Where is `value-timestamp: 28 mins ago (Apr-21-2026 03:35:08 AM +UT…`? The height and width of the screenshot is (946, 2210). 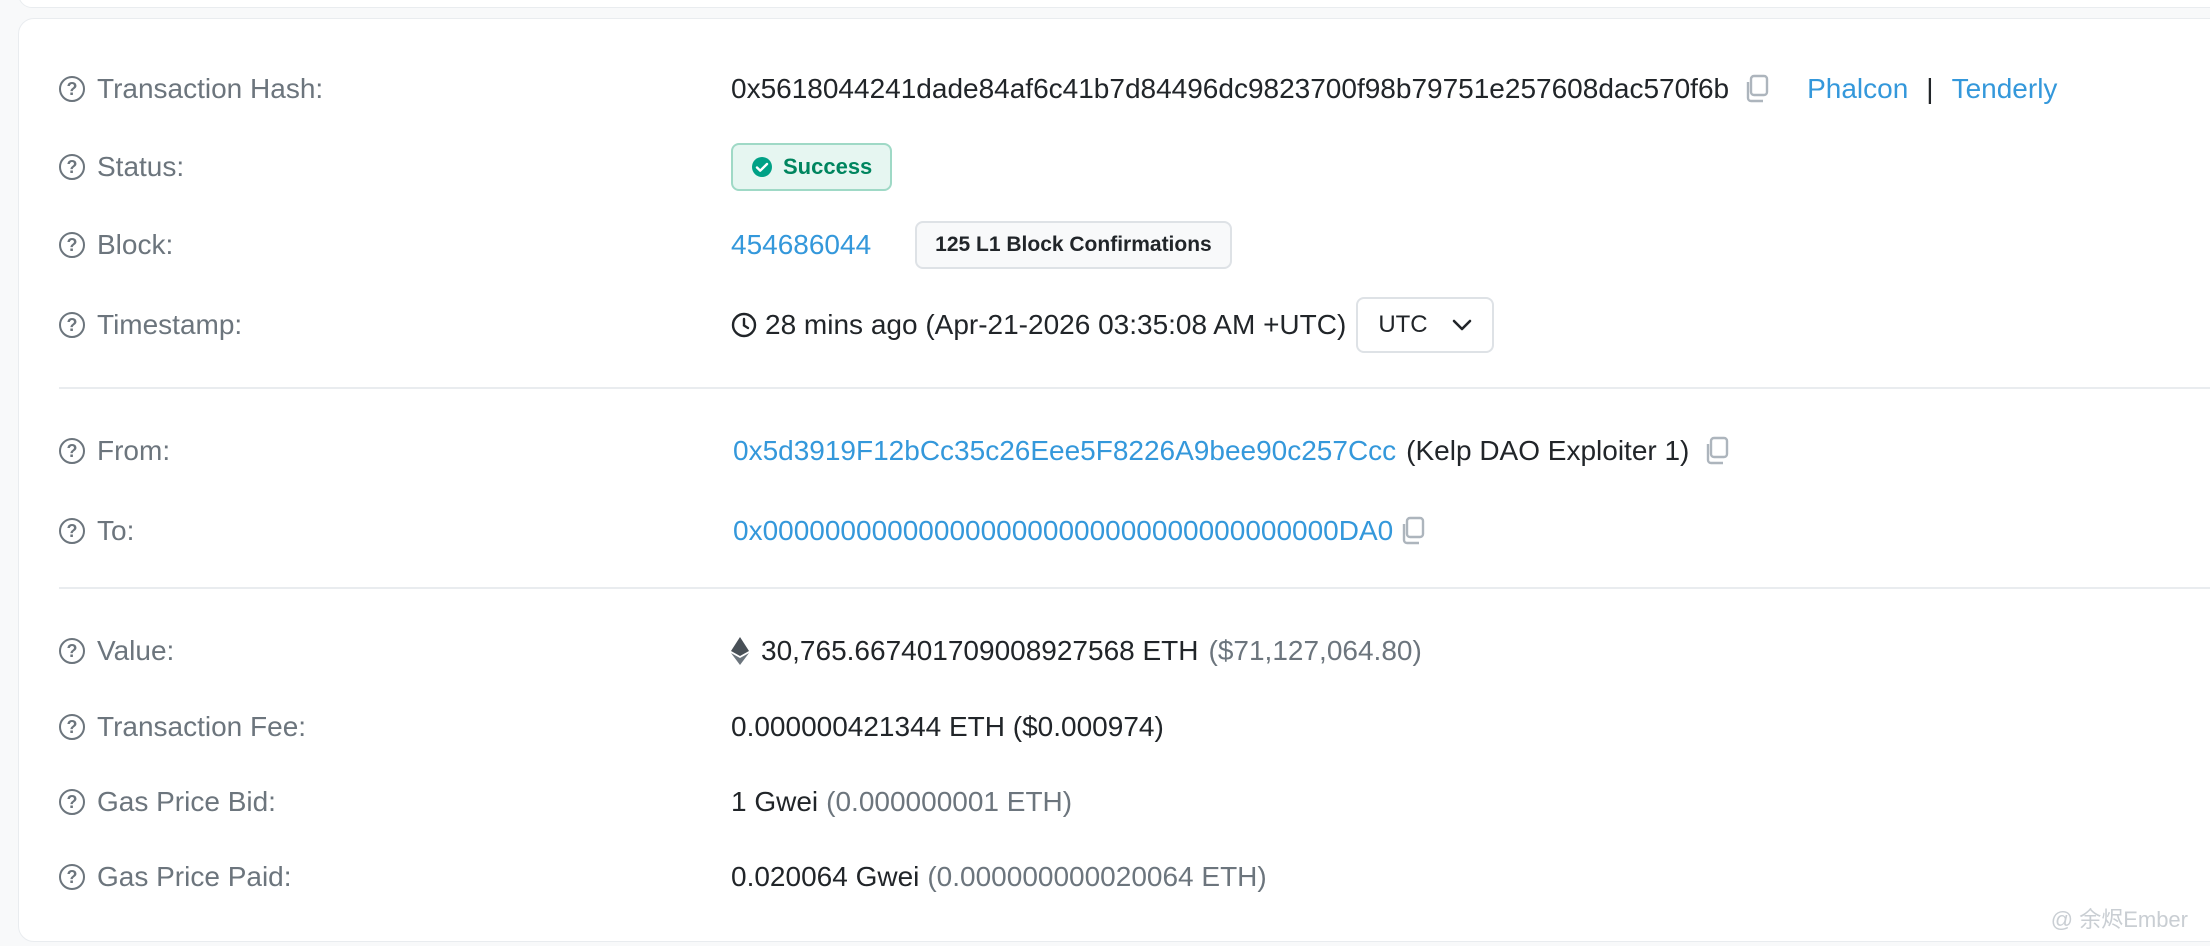 value-timestamp: 28 mins ago (Apr-21-2026 03:35:08 AM +UT… is located at coordinates (1112, 325).